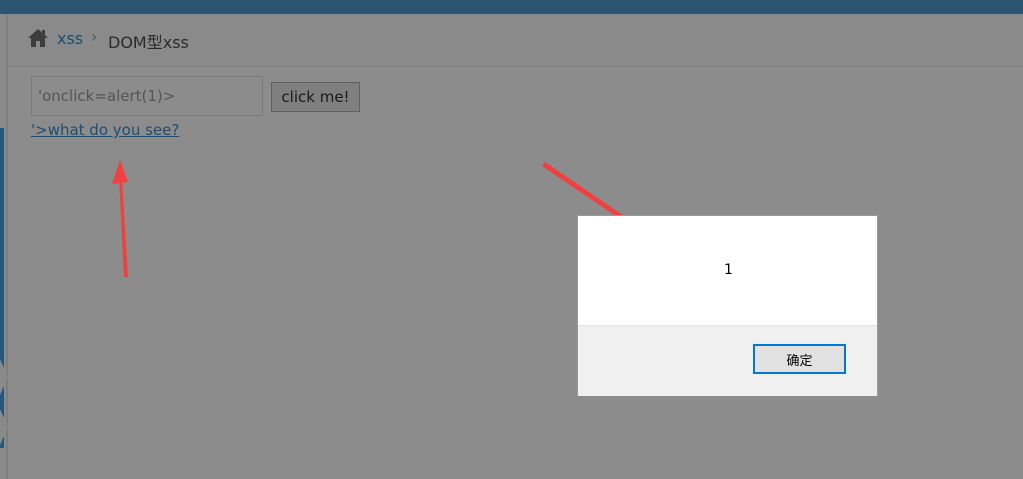 This screenshot has height=479, width=1023. I want to click on payload-input, so click(147, 96).